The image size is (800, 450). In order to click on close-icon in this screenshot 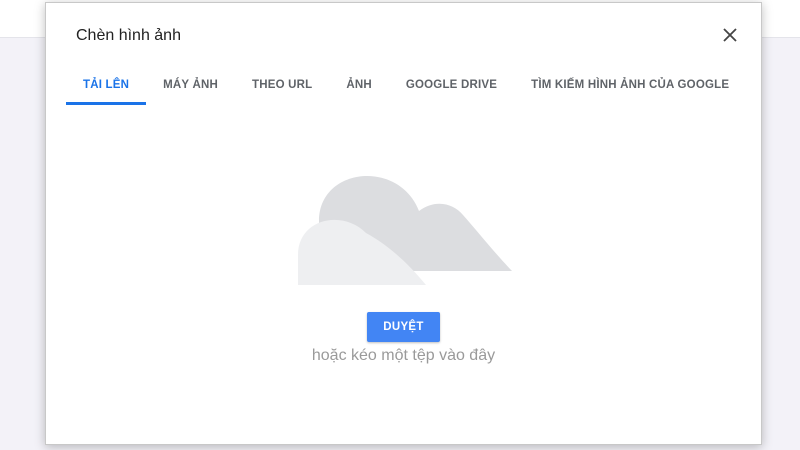, I will do `click(730, 35)`.